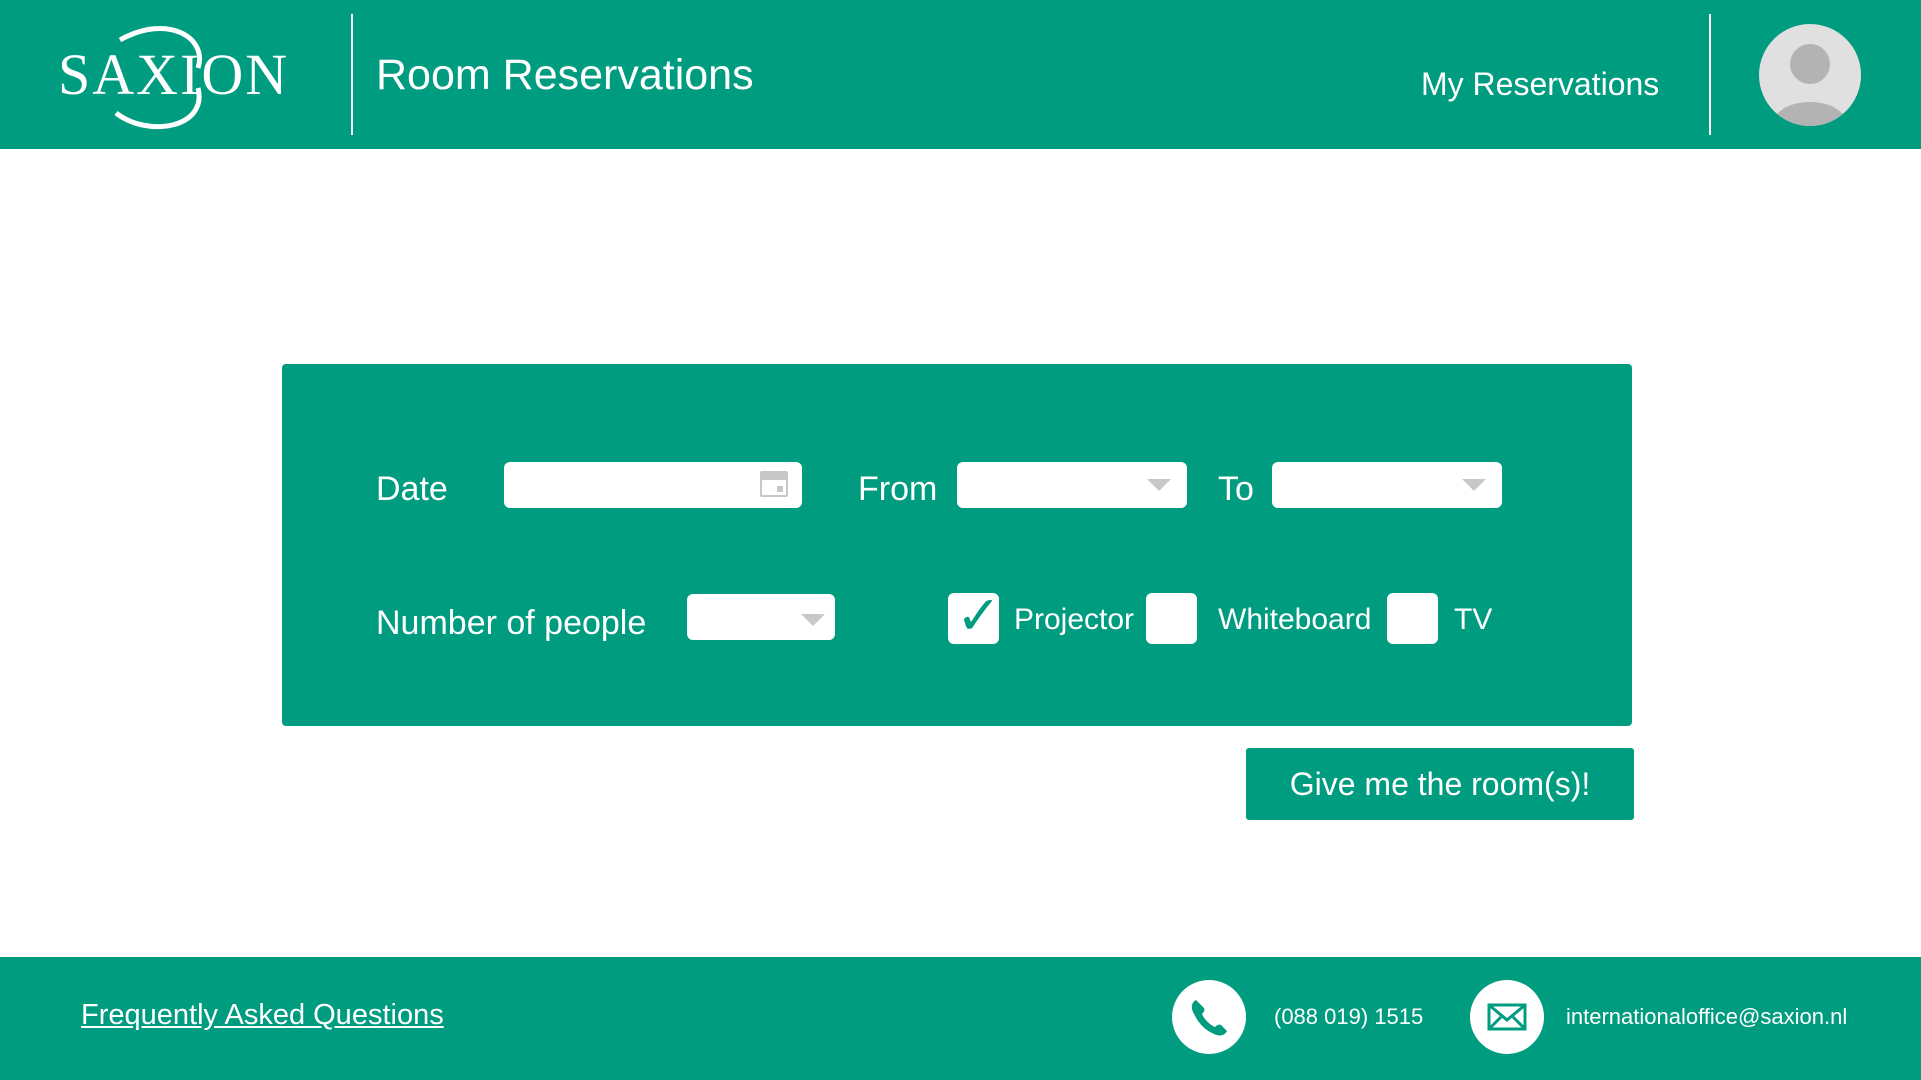 Image resolution: width=1921 pixels, height=1080 pixels. I want to click on projector-label: Projector, so click(1074, 619).